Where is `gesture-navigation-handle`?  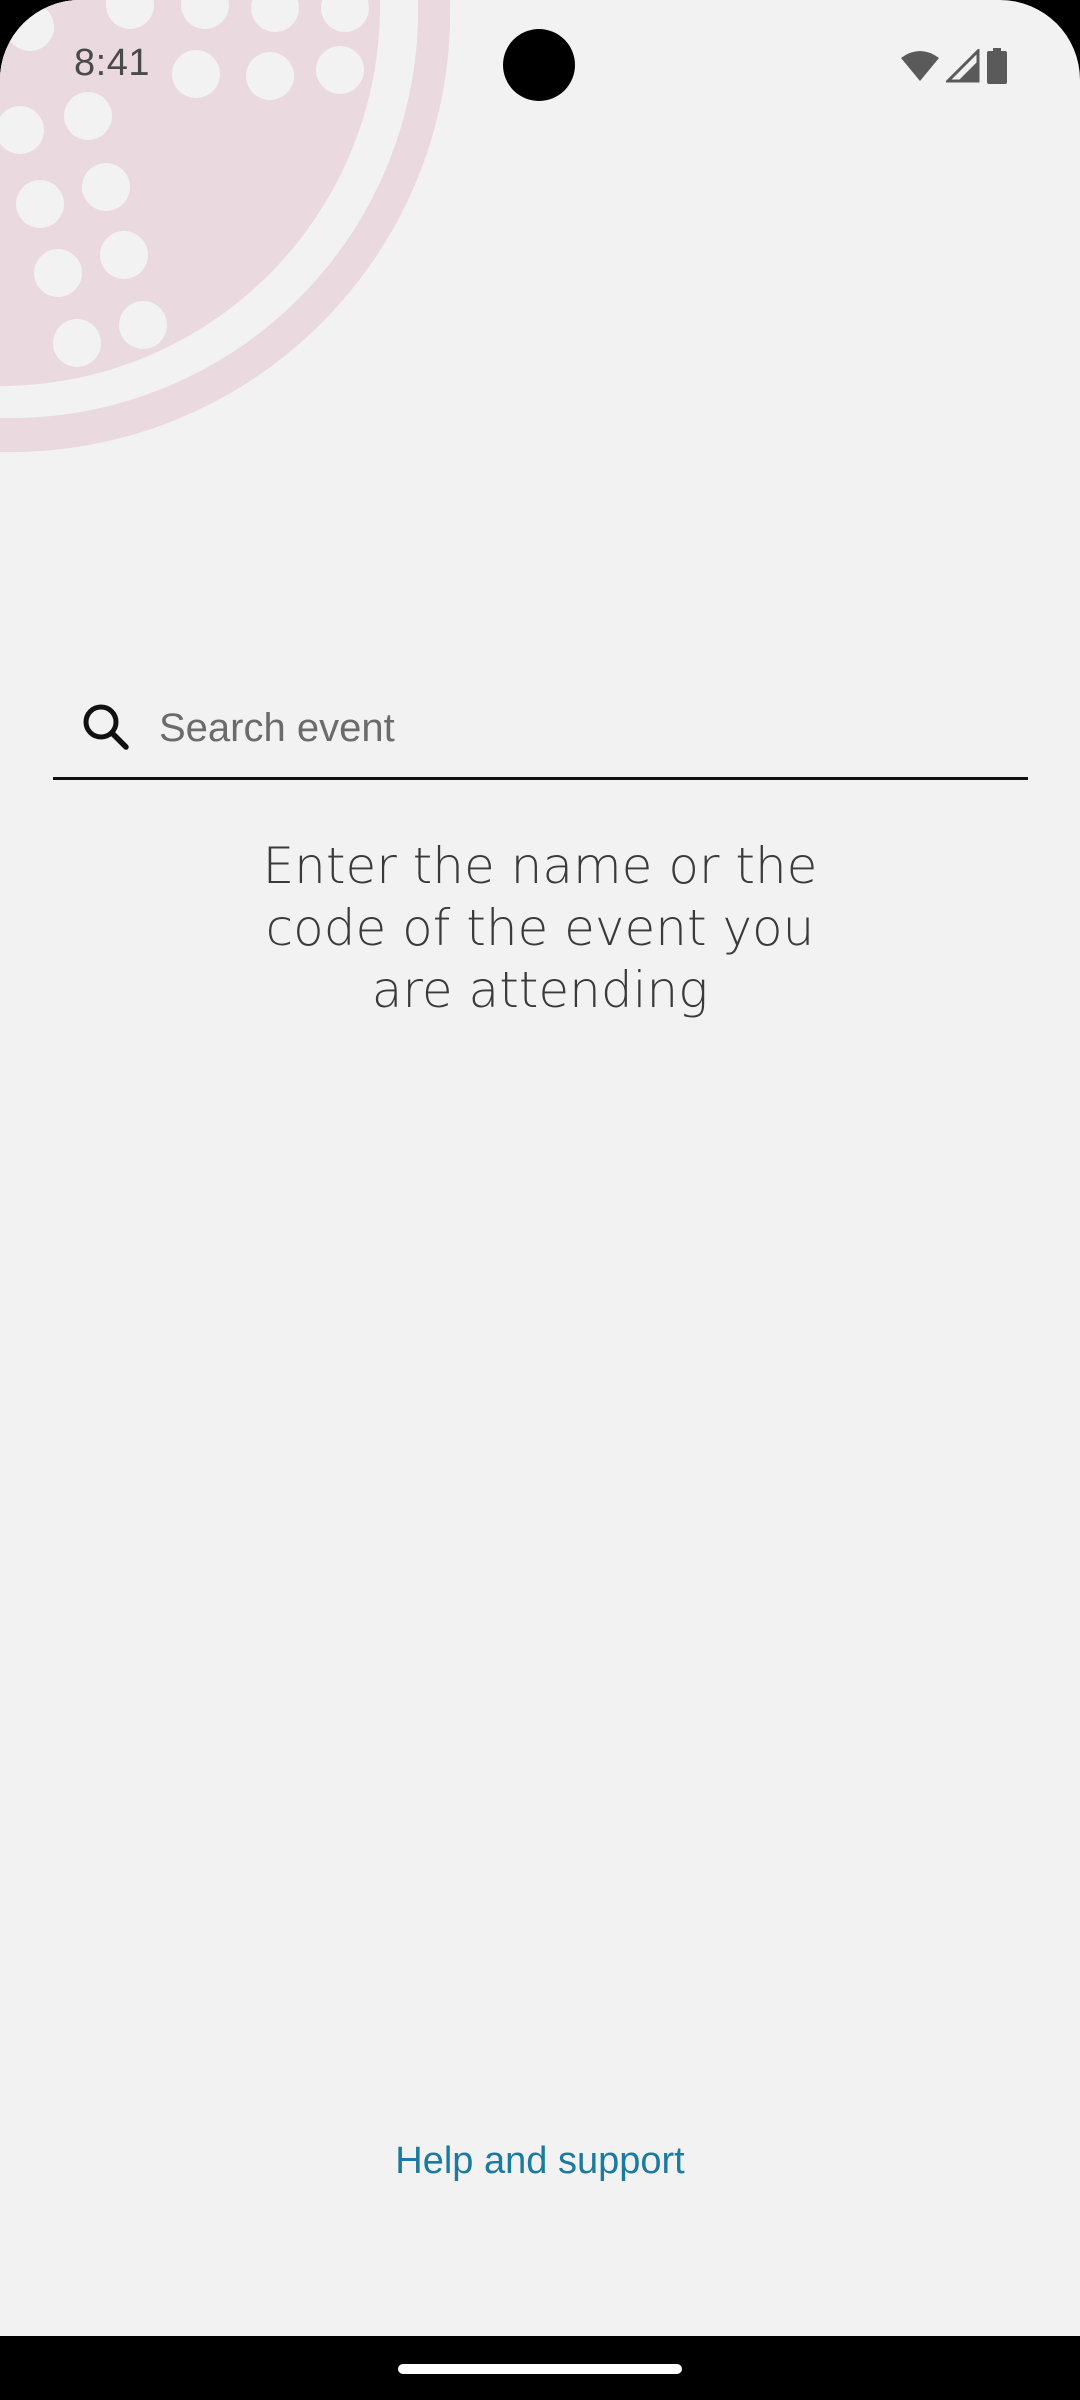
gesture-navigation-handle is located at coordinates (540, 2369).